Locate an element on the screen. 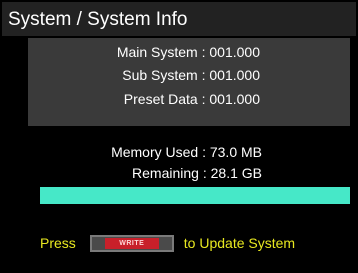  preset-data-version: Preset Data : 001.000 is located at coordinates (191, 99).